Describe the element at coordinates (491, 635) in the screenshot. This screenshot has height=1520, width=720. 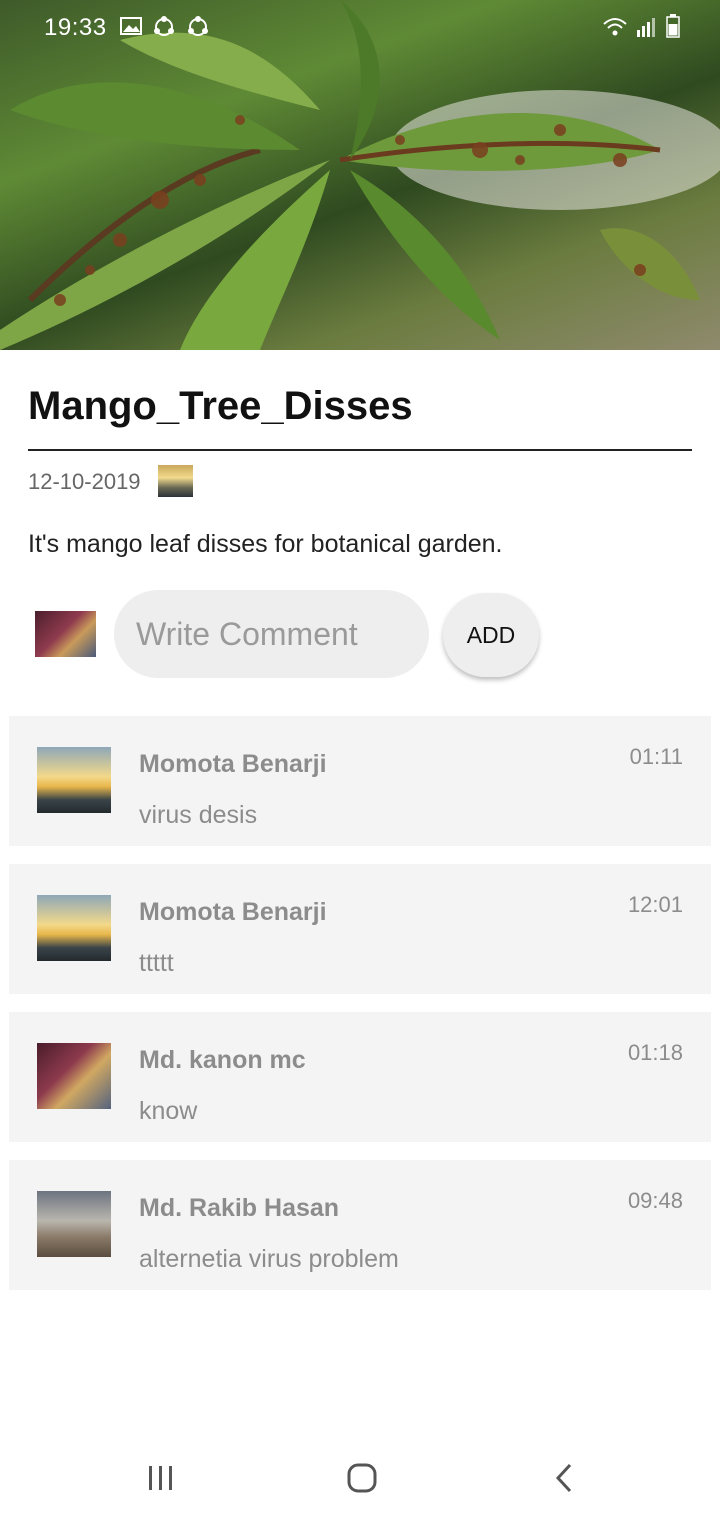
I see `add-comment-button: ADD` at that location.